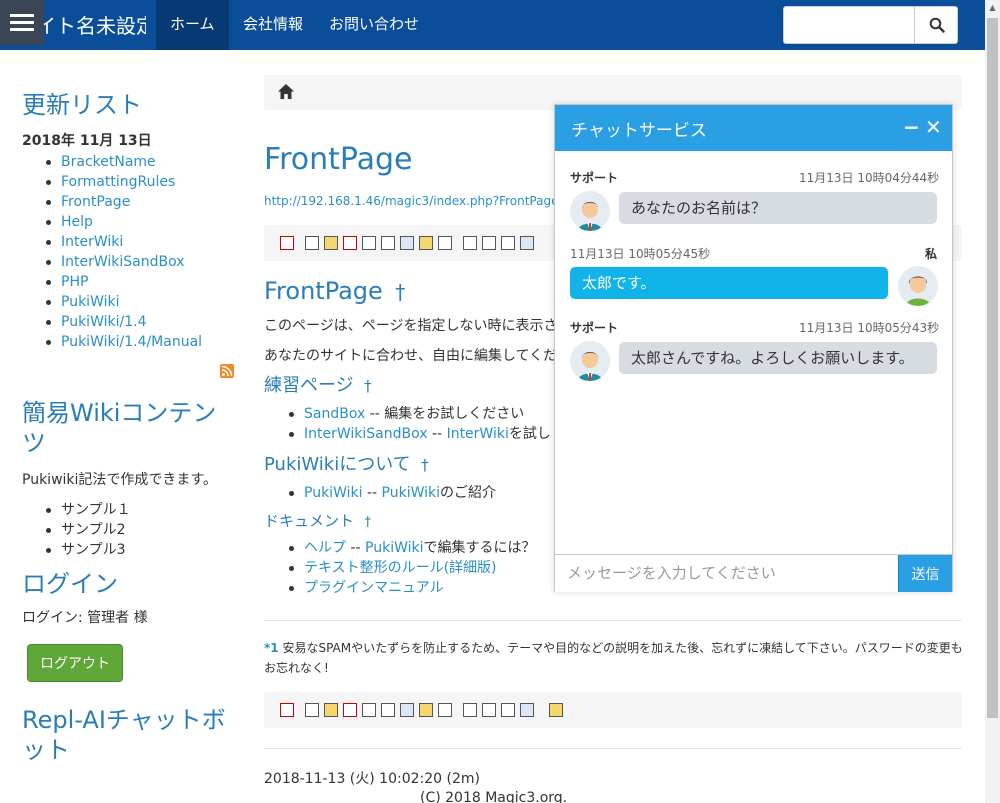 The image size is (1000, 803). What do you see at coordinates (478, 434) in the screenshot?
I see `interwiki-link: InterWiki` at bounding box center [478, 434].